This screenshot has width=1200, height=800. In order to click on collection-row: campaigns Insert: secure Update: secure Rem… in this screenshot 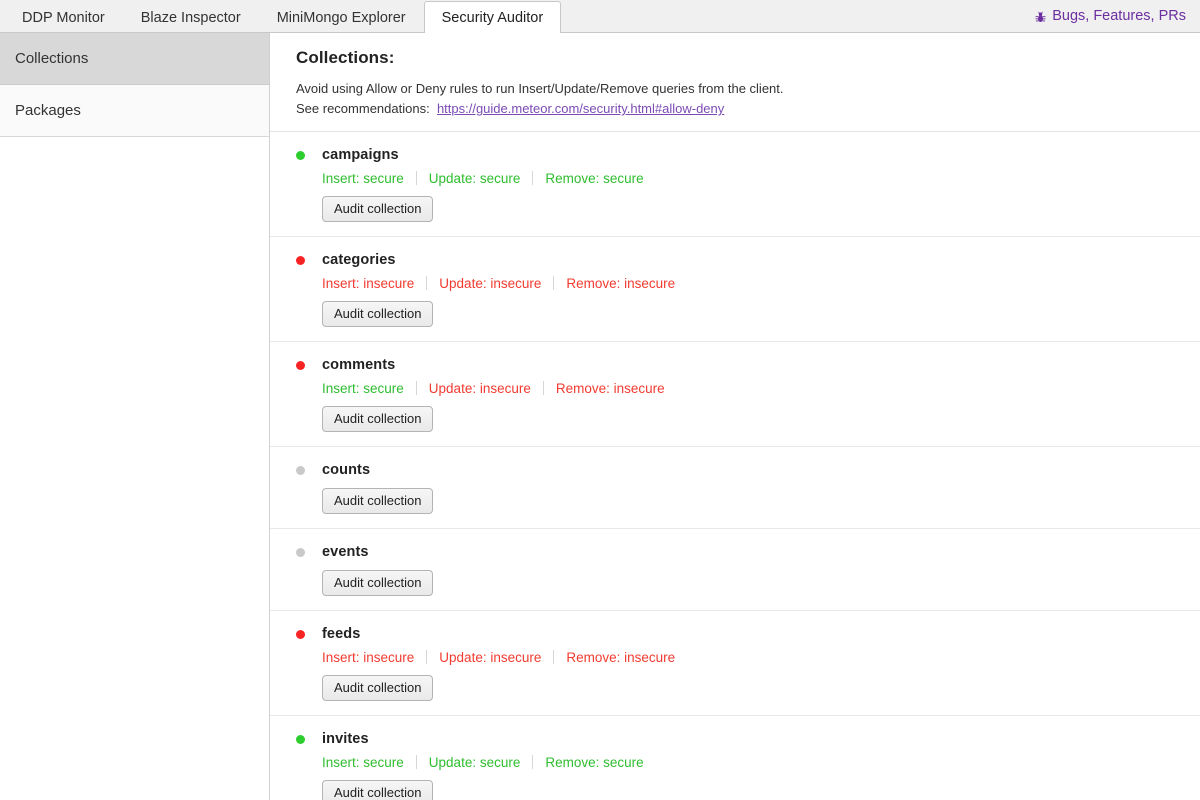, I will do `click(735, 184)`.